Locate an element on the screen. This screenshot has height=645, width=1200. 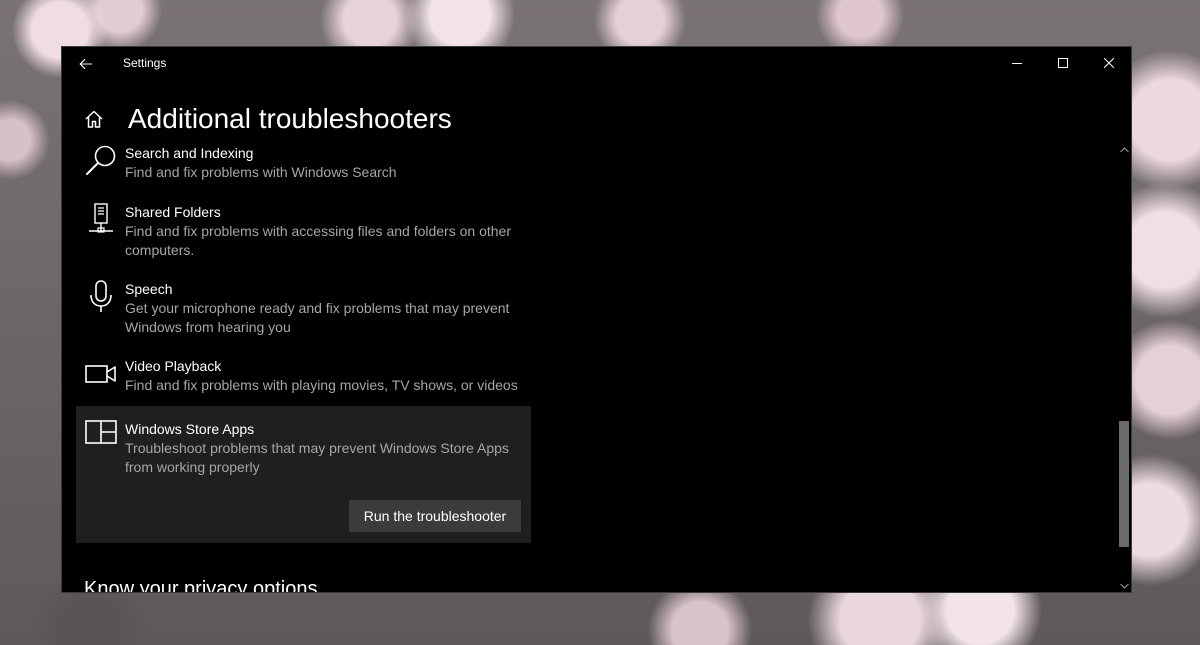
scroll-up-button is located at coordinates (1123, 150).